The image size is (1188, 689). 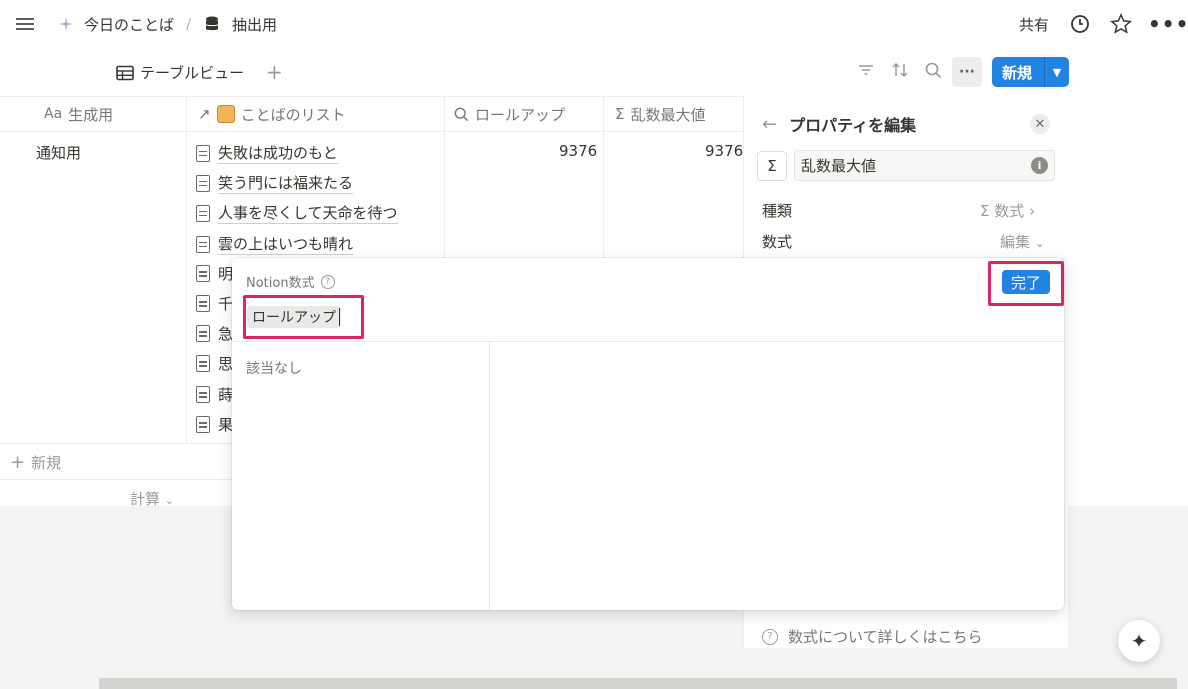 I want to click on text-type-icon: Aa, so click(x=53, y=114).